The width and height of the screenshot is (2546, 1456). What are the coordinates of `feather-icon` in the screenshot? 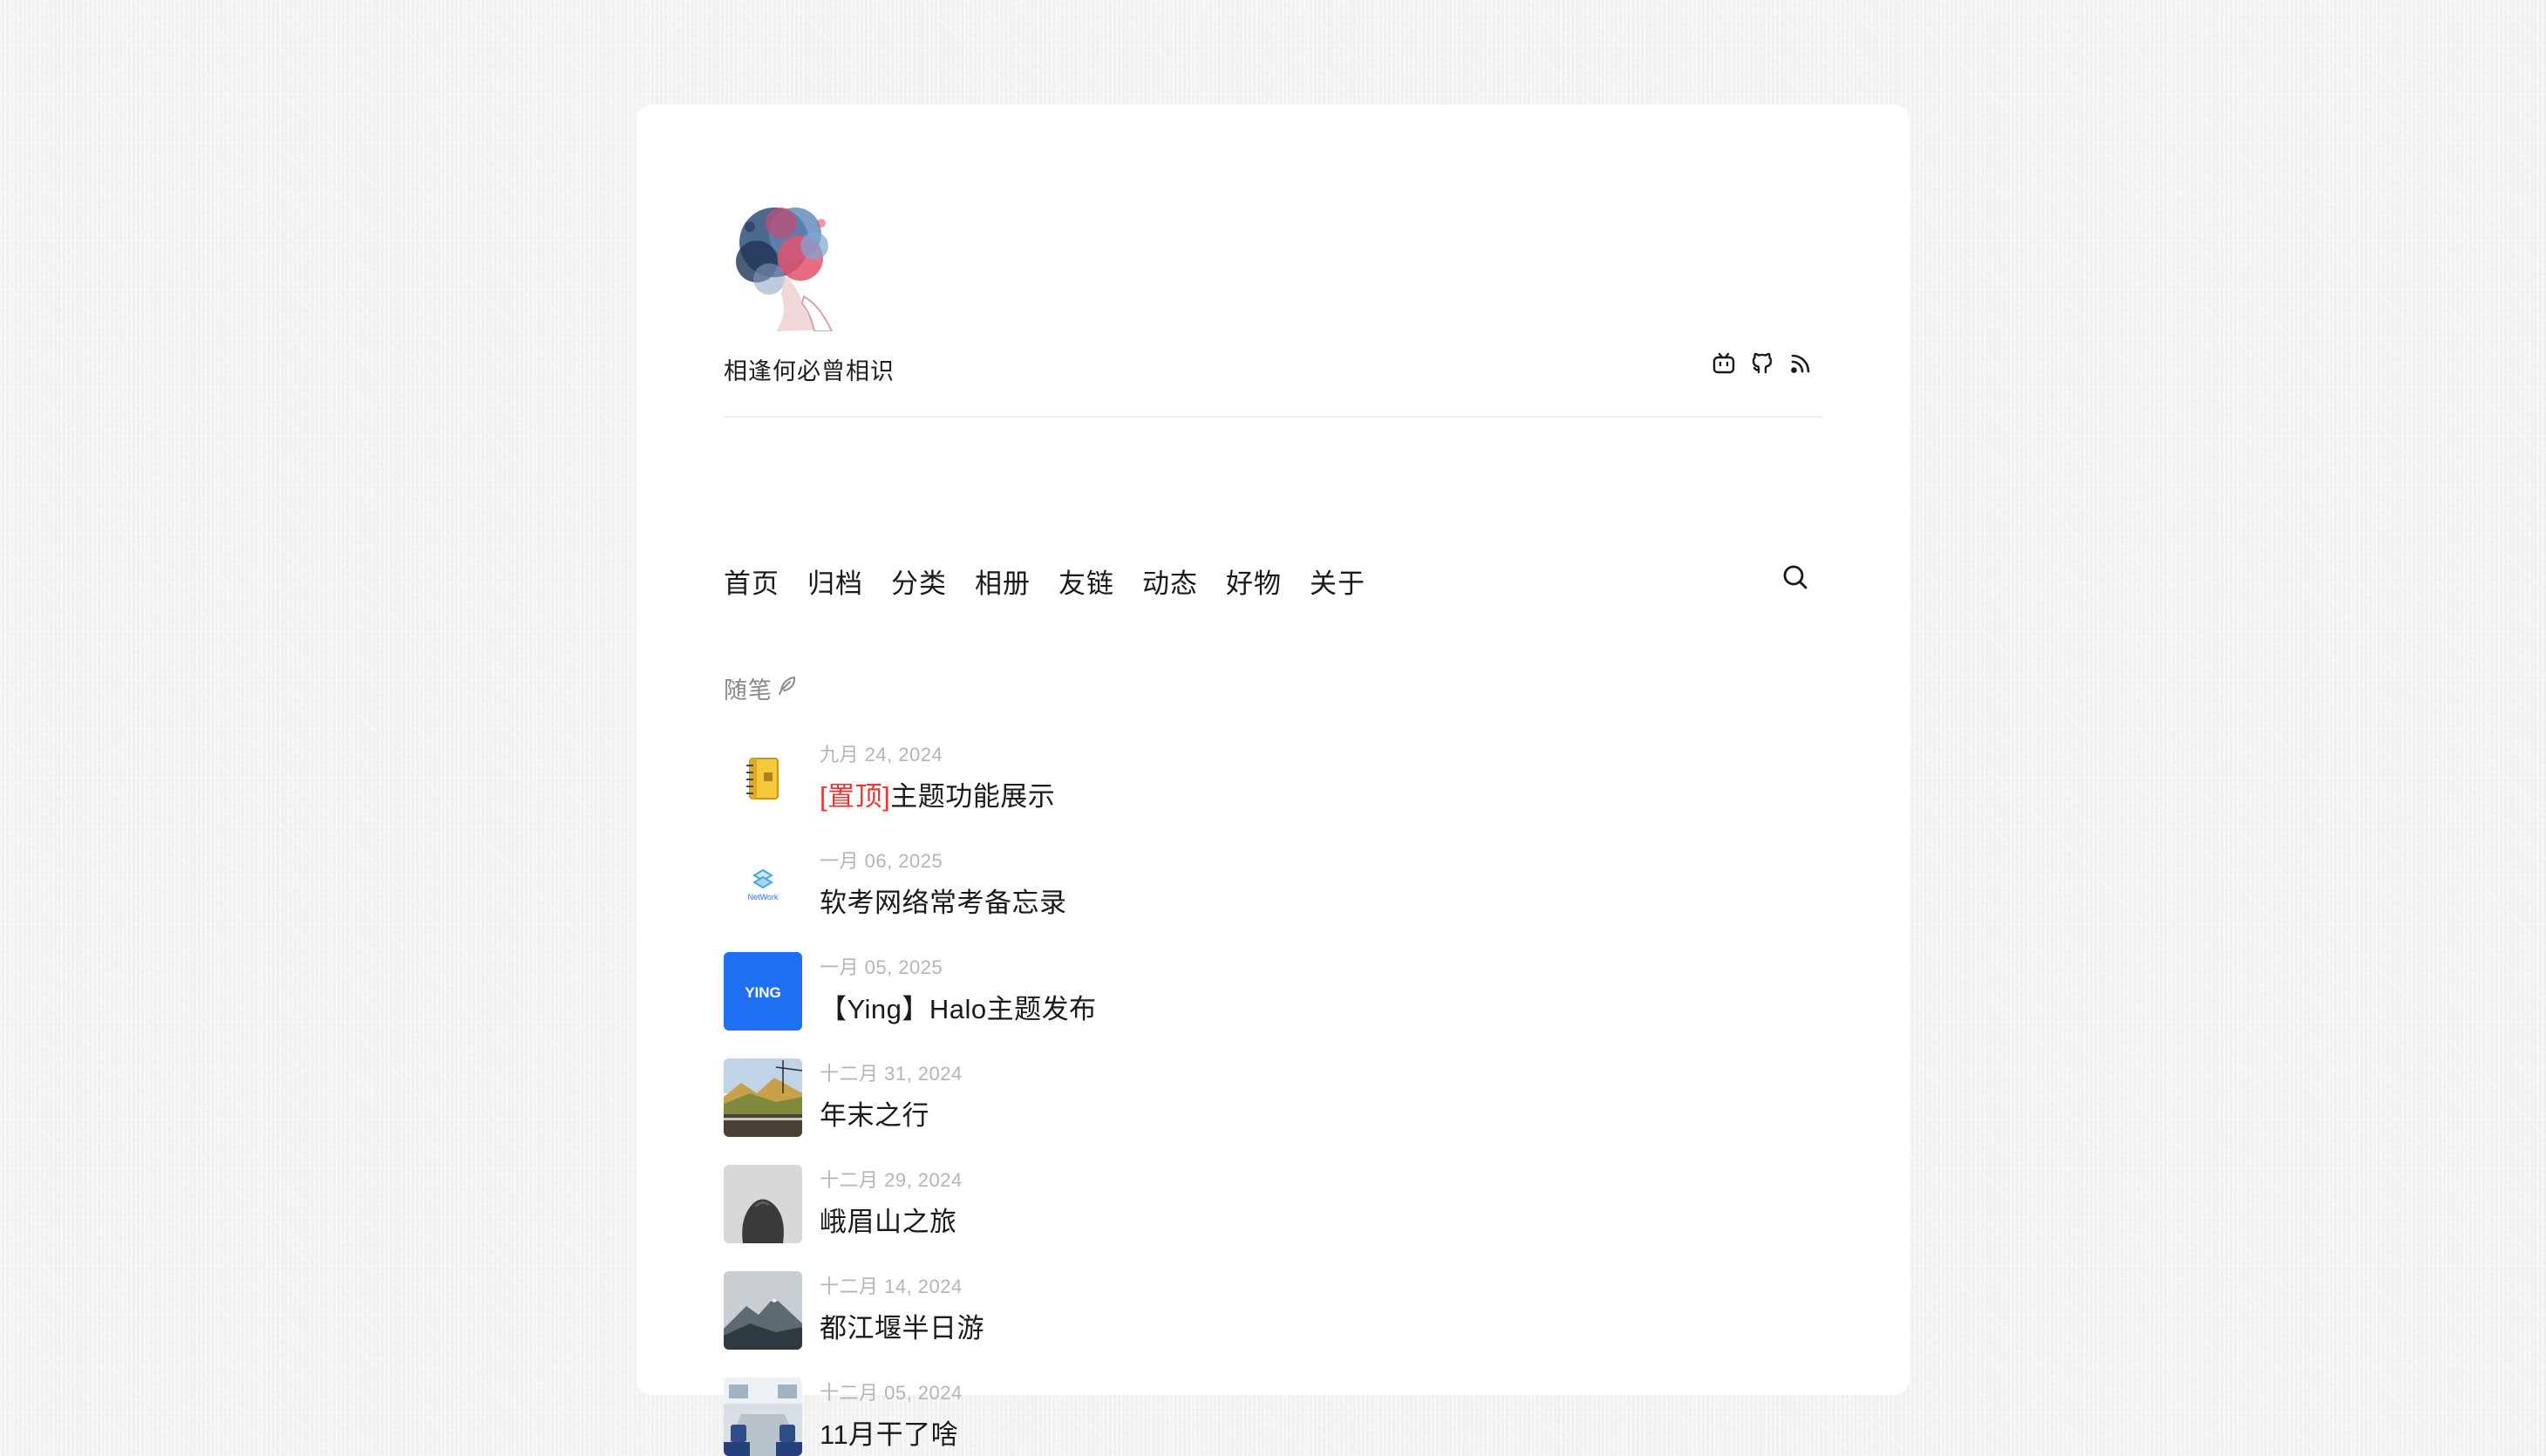 It's located at (787, 688).